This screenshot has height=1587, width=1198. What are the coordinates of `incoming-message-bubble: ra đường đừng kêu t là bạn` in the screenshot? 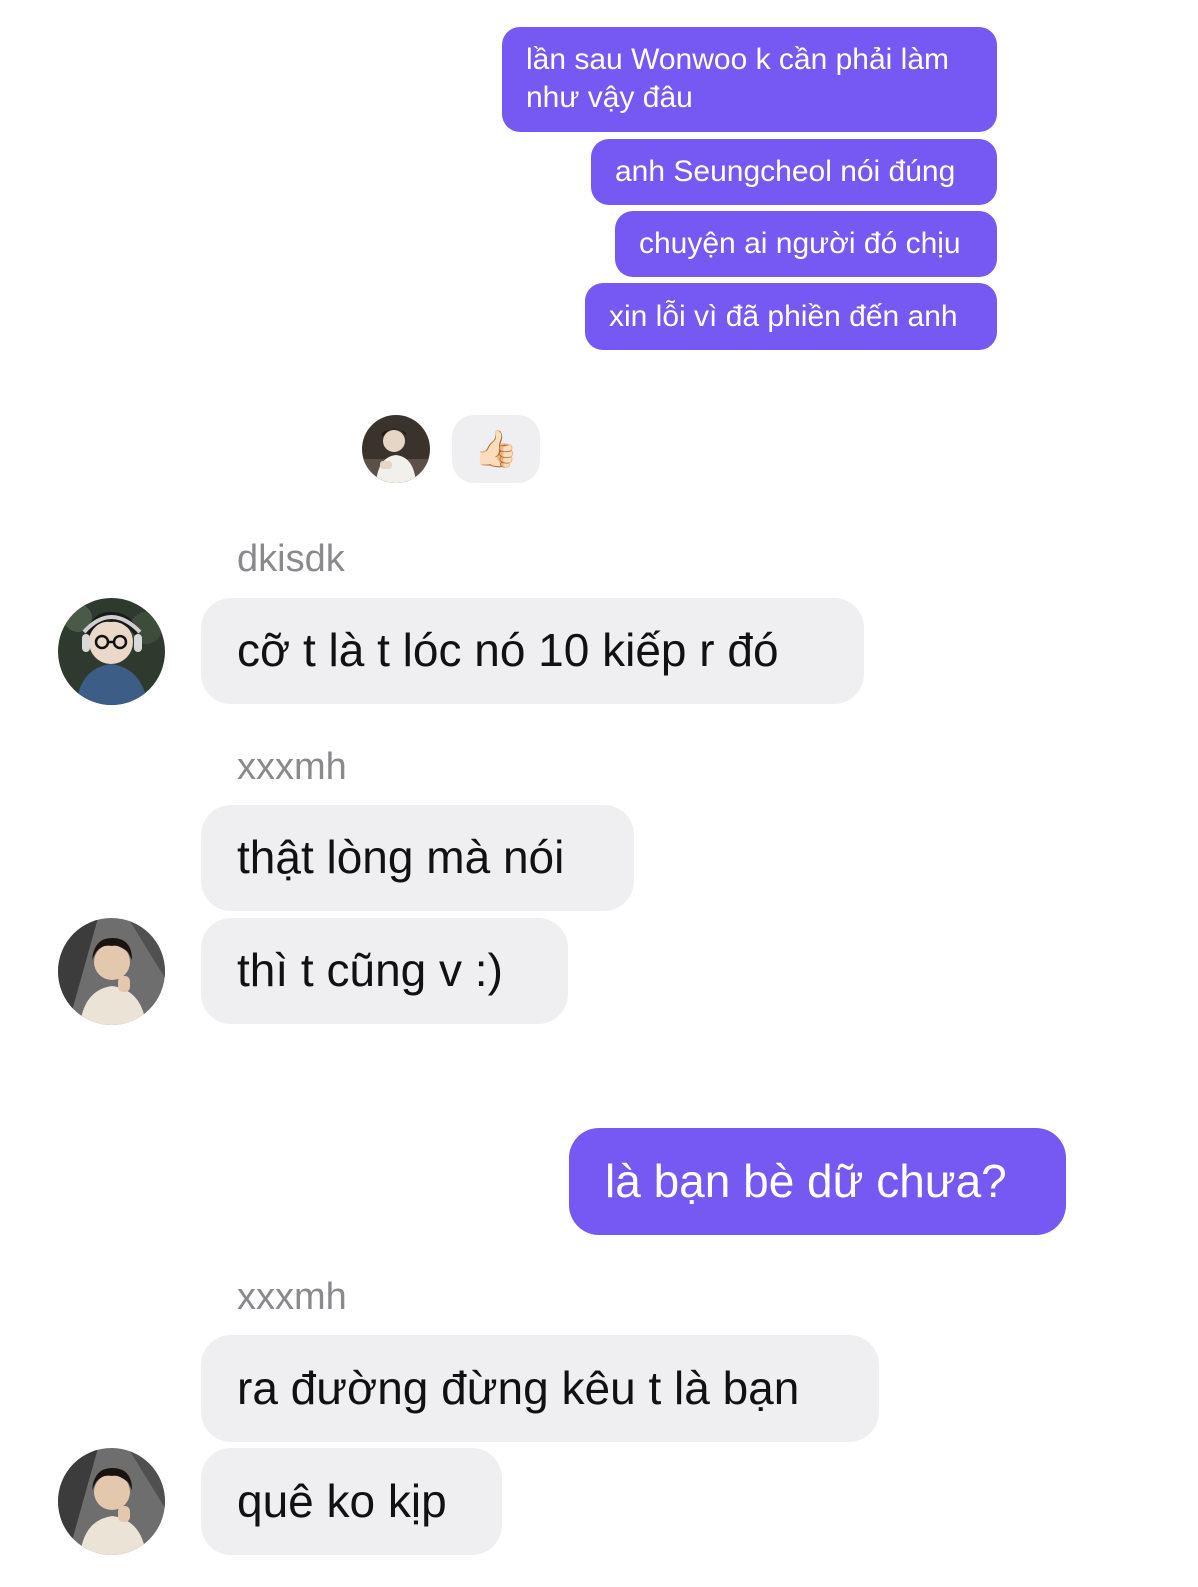 It's located at (540, 1388).